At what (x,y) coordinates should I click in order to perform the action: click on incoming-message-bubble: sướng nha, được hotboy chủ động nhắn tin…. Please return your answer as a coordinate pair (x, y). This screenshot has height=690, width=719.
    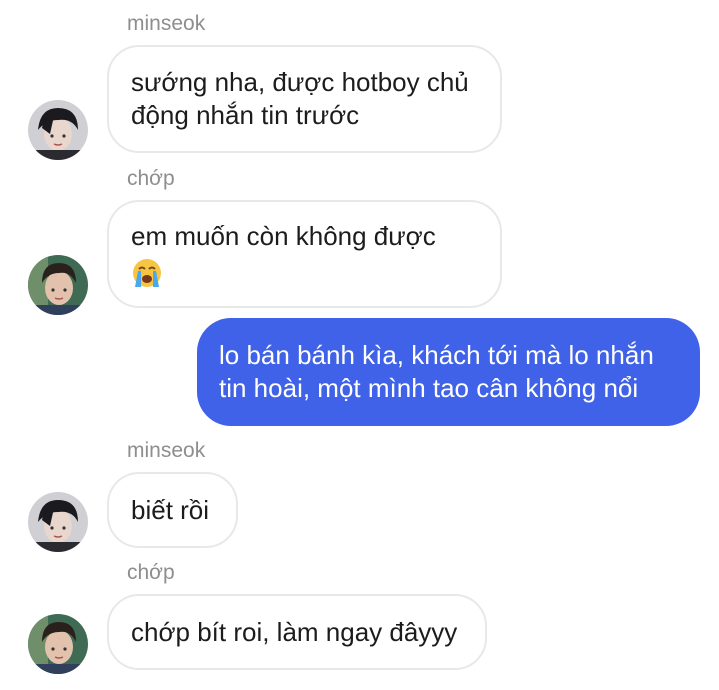
    Looking at the image, I should click on (304, 99).